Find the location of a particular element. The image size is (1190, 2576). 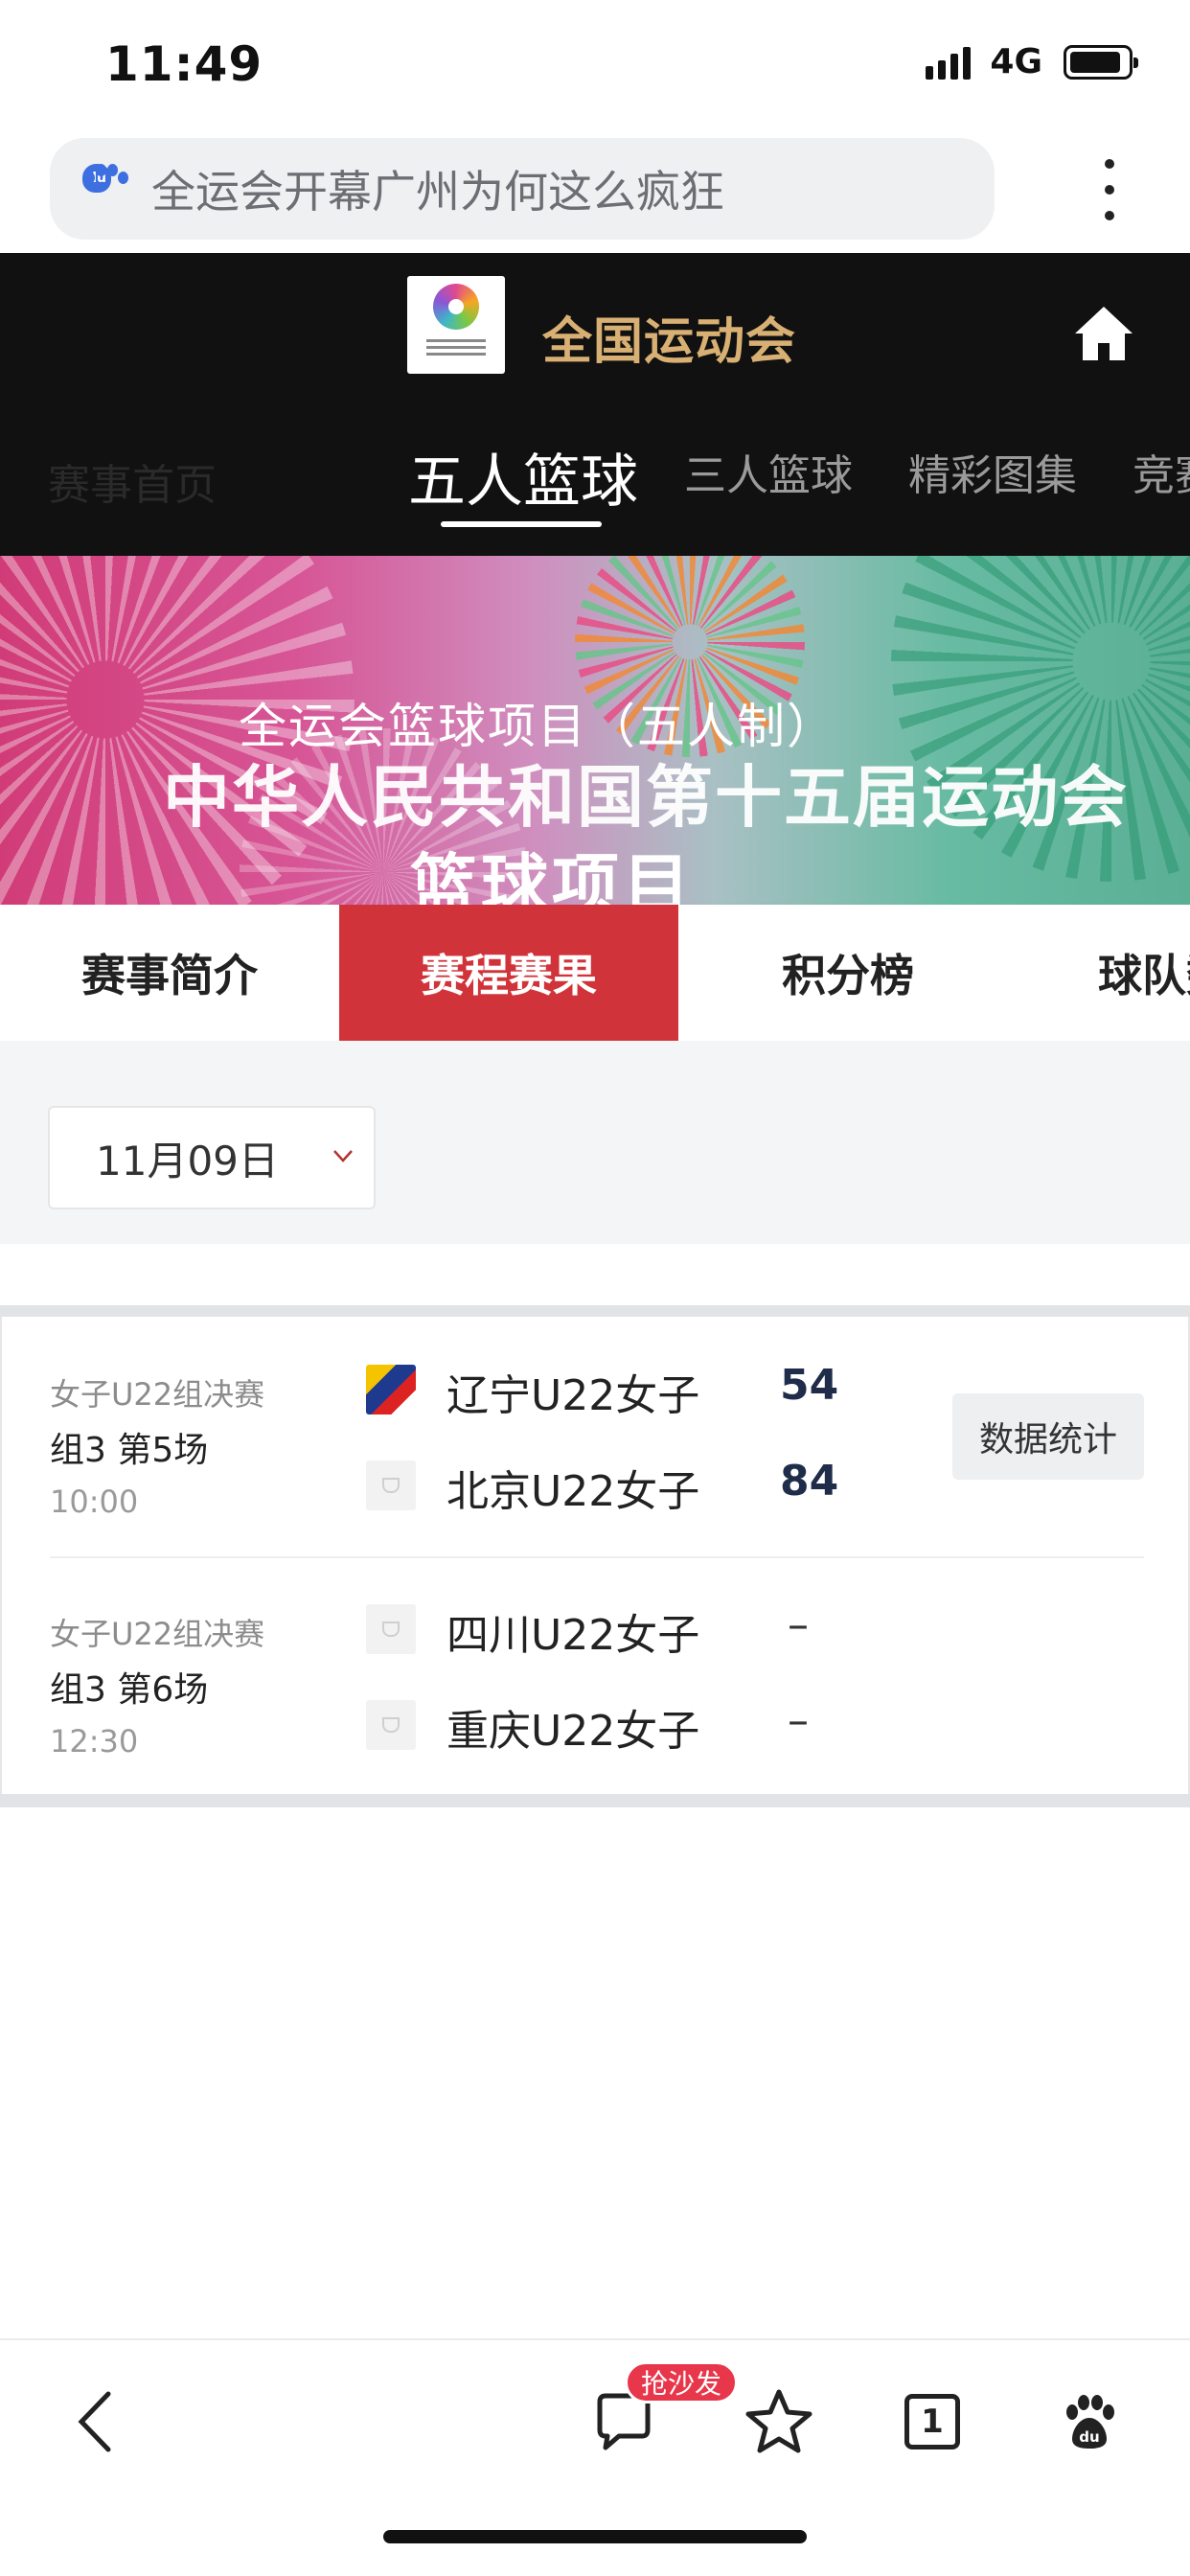

home-team-score: – is located at coordinates (798, 1624).